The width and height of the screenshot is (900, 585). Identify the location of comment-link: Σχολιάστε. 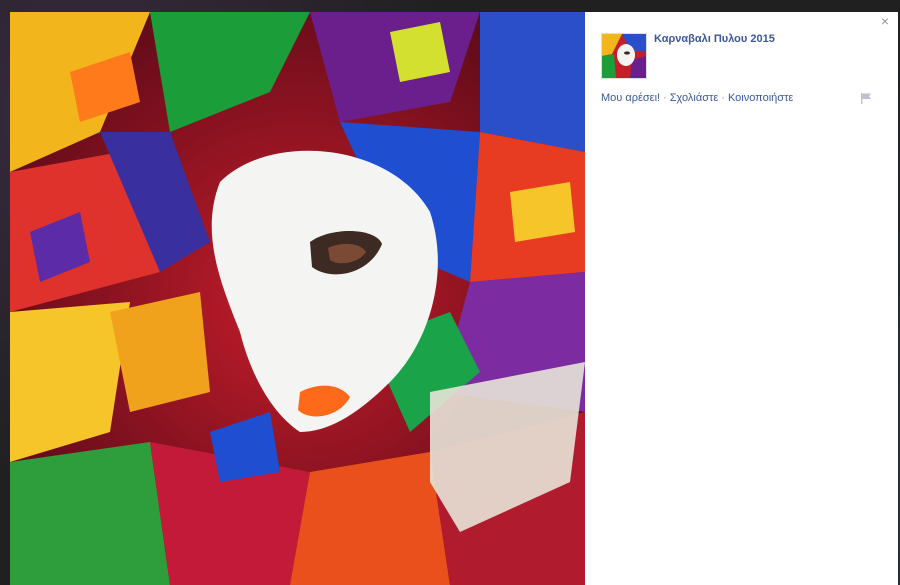
(694, 98).